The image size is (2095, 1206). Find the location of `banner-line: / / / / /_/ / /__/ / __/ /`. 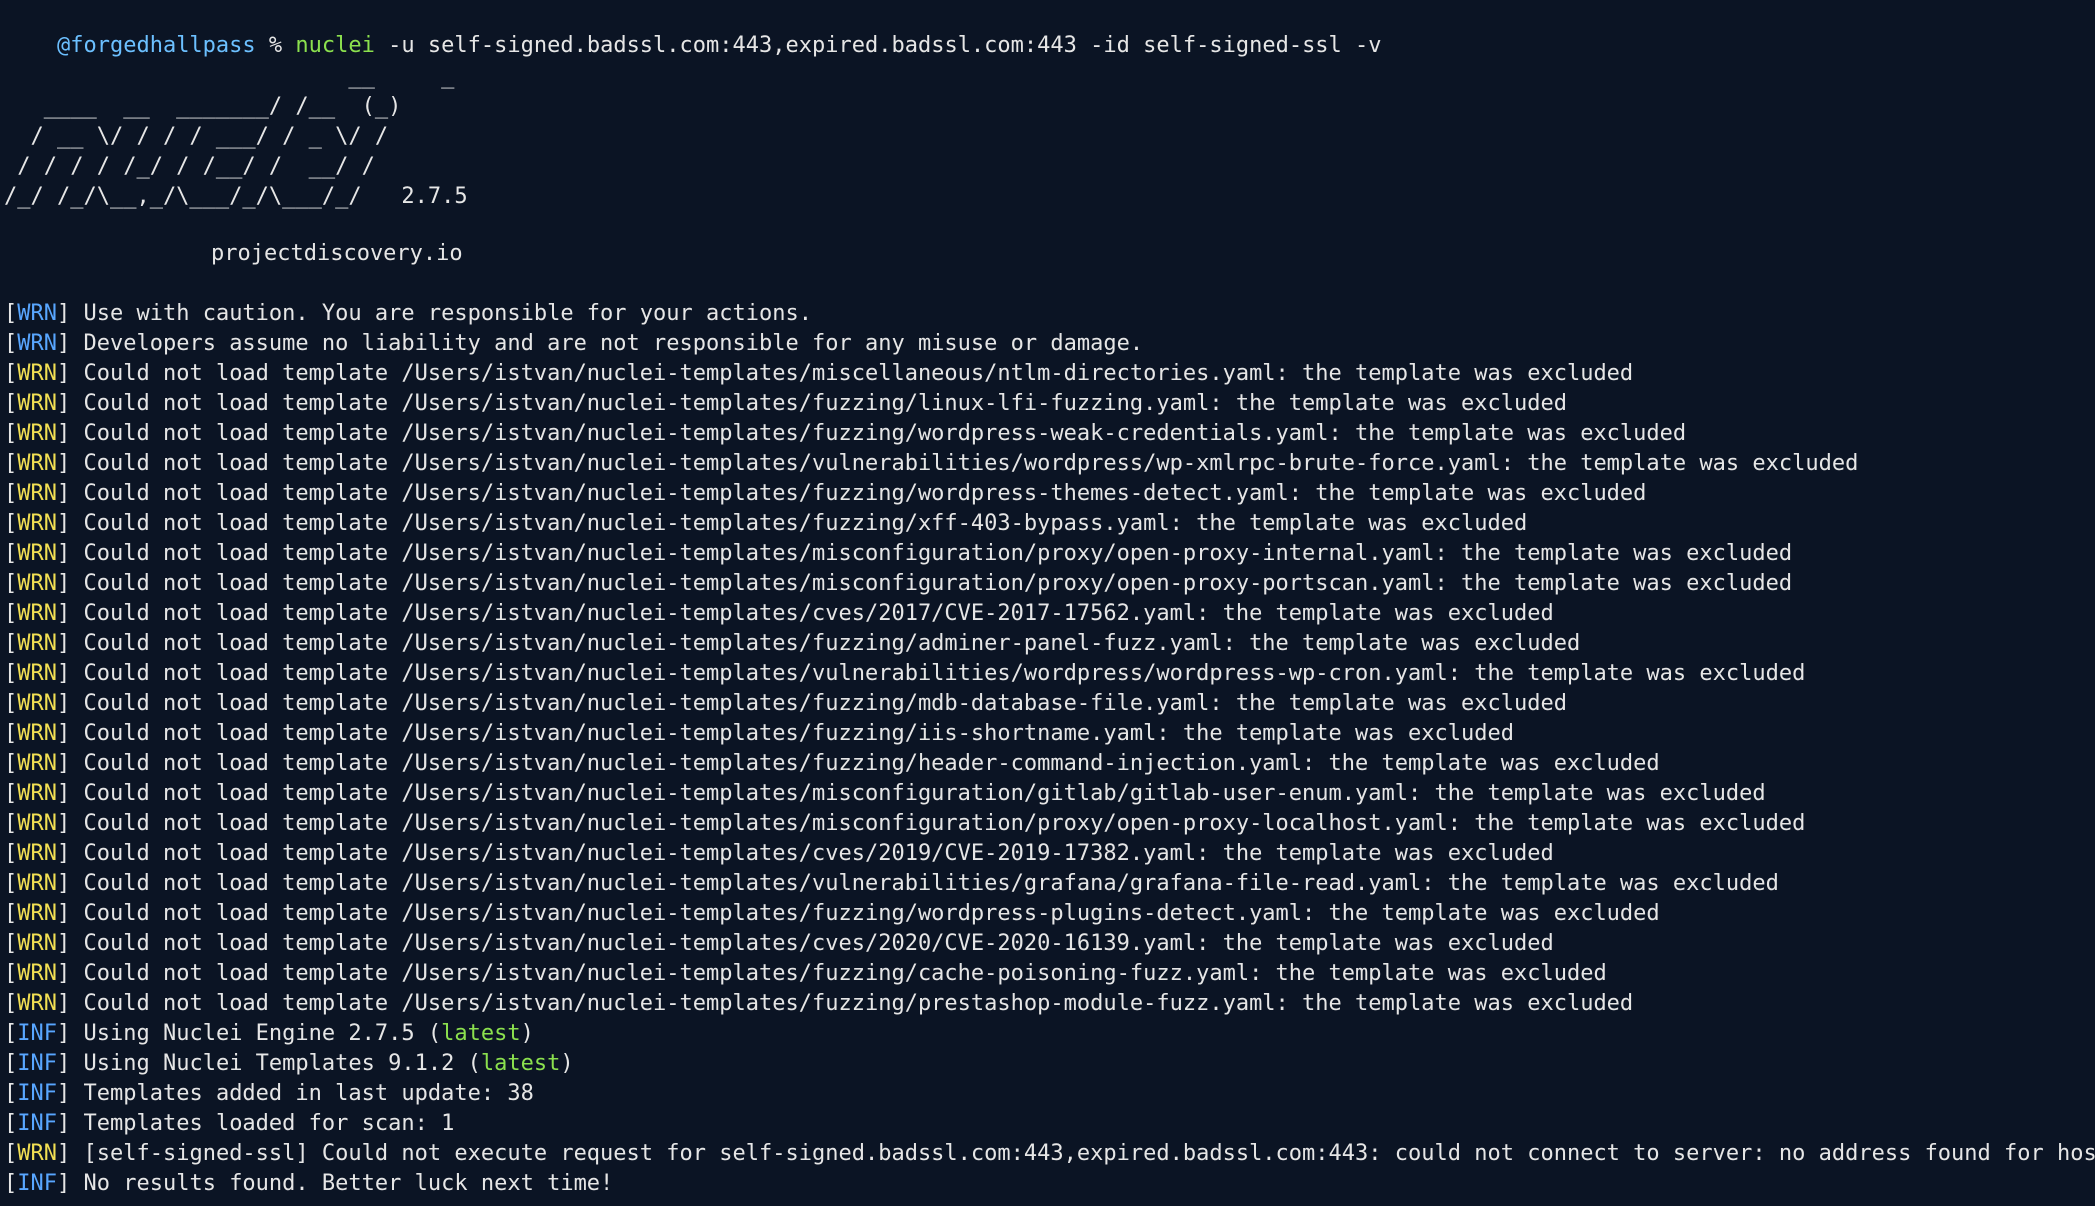

banner-line: / / / / /_/ / /__/ / __/ / is located at coordinates (189, 166).